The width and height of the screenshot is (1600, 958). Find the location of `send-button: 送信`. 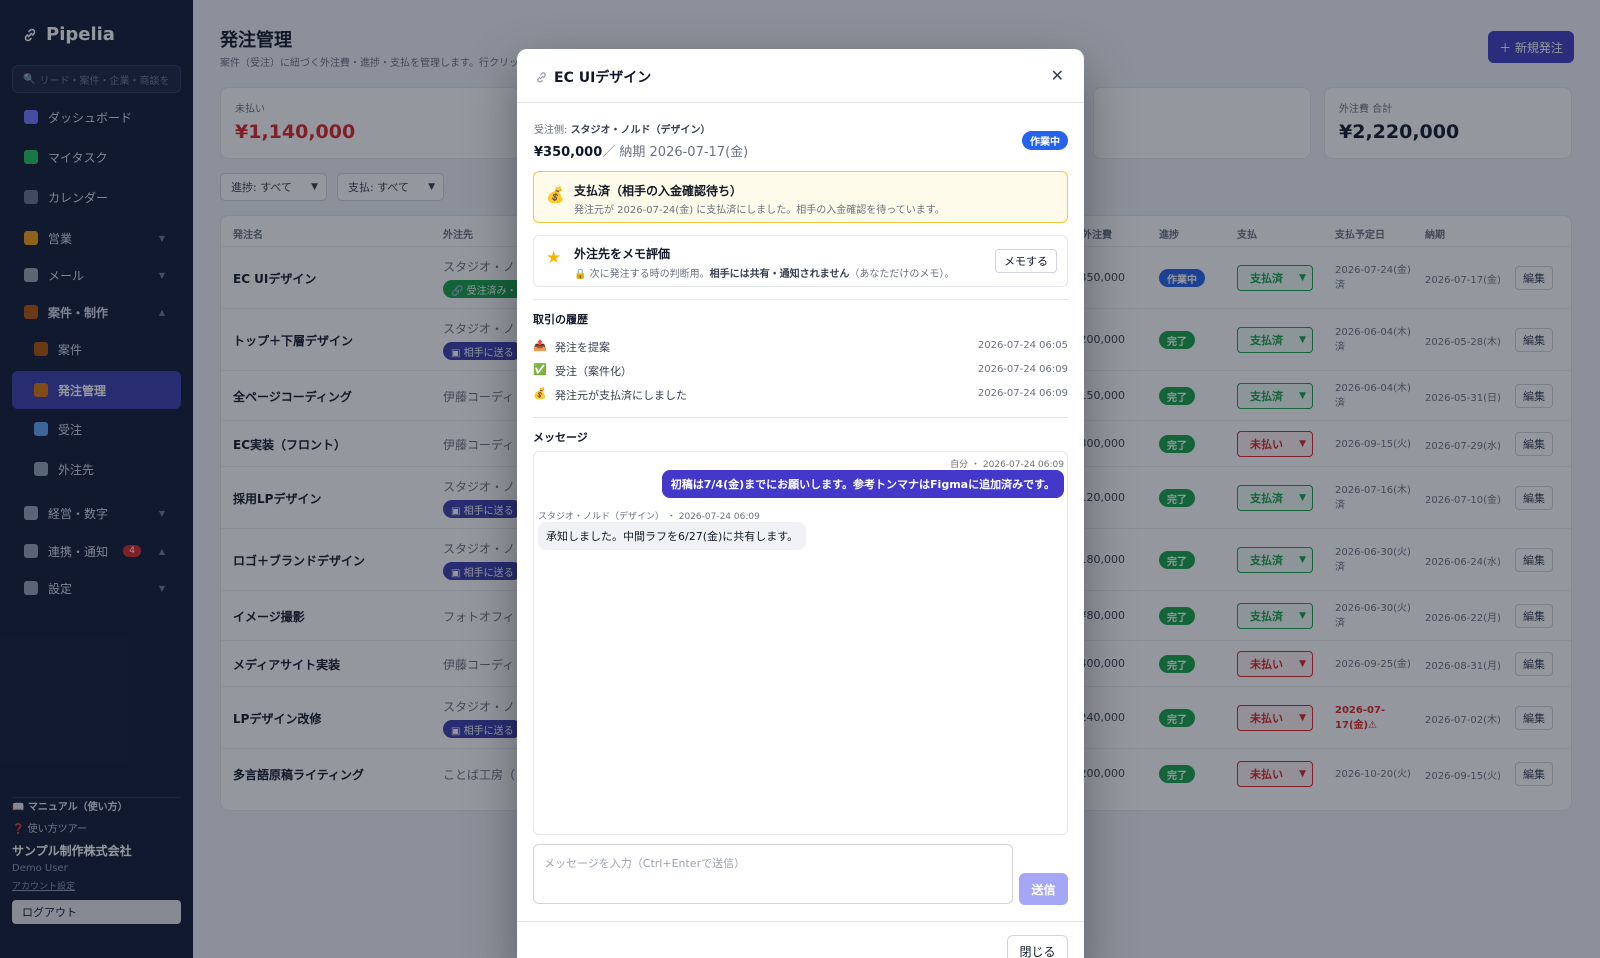

send-button: 送信 is located at coordinates (1043, 889).